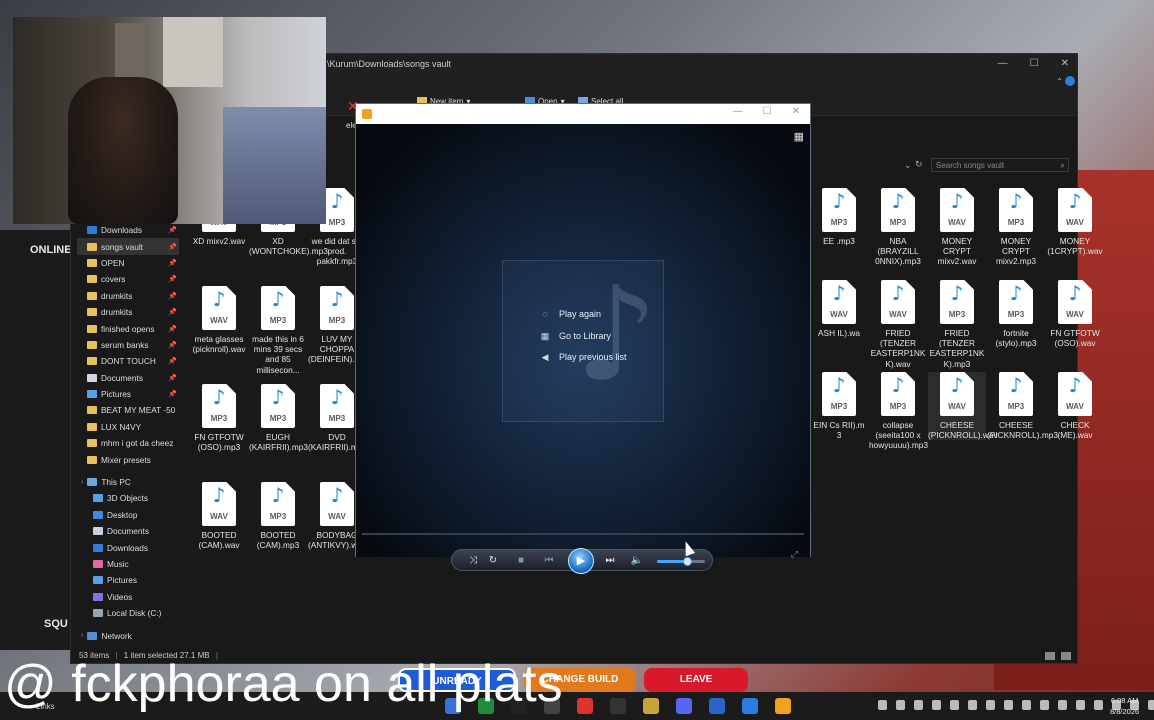  Describe the element at coordinates (696, 680) in the screenshot. I see `leave-button: LEAVE` at that location.